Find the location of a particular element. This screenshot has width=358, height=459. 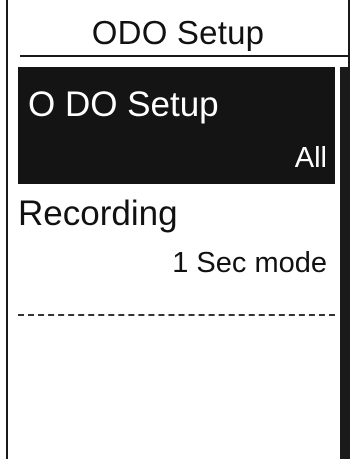

page-title: ODO Setup is located at coordinates (178, 32).